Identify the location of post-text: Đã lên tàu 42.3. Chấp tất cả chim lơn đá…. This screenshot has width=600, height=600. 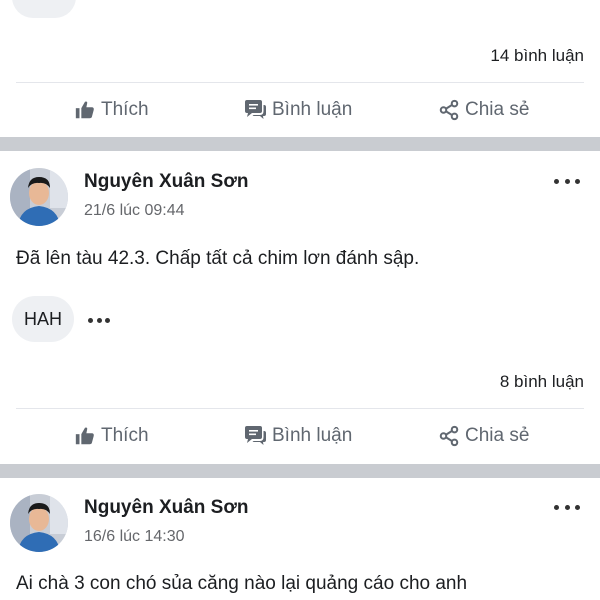
(218, 258).